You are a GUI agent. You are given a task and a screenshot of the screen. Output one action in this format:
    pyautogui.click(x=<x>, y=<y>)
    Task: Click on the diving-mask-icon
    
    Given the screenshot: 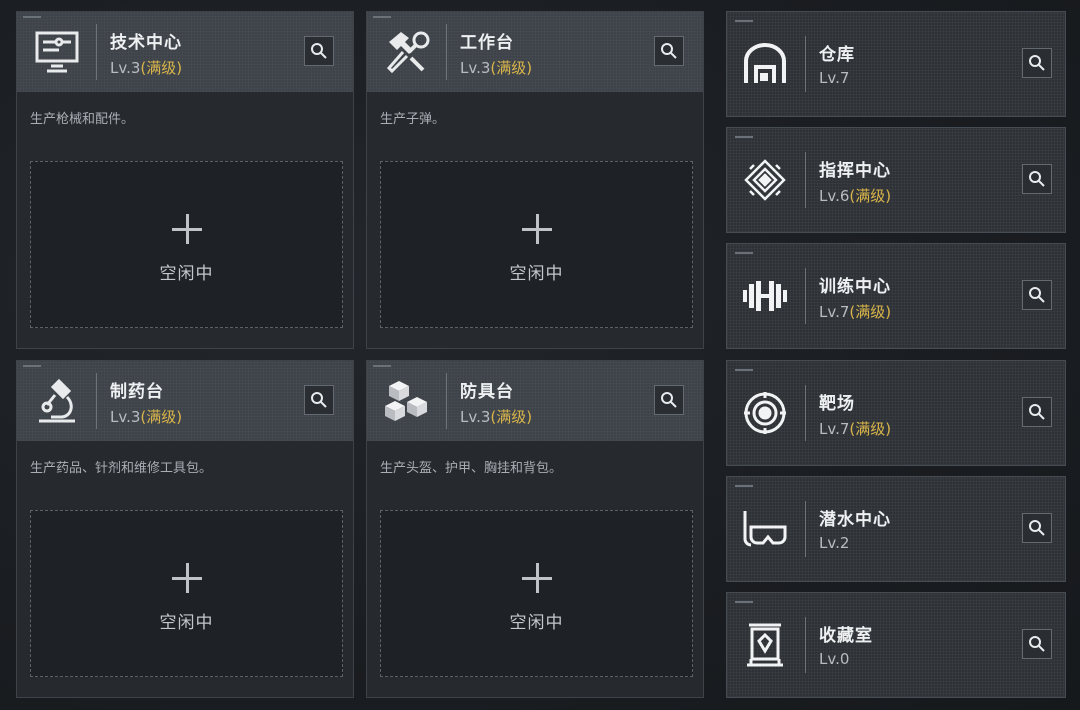 What is the action you would take?
    pyautogui.click(x=765, y=529)
    